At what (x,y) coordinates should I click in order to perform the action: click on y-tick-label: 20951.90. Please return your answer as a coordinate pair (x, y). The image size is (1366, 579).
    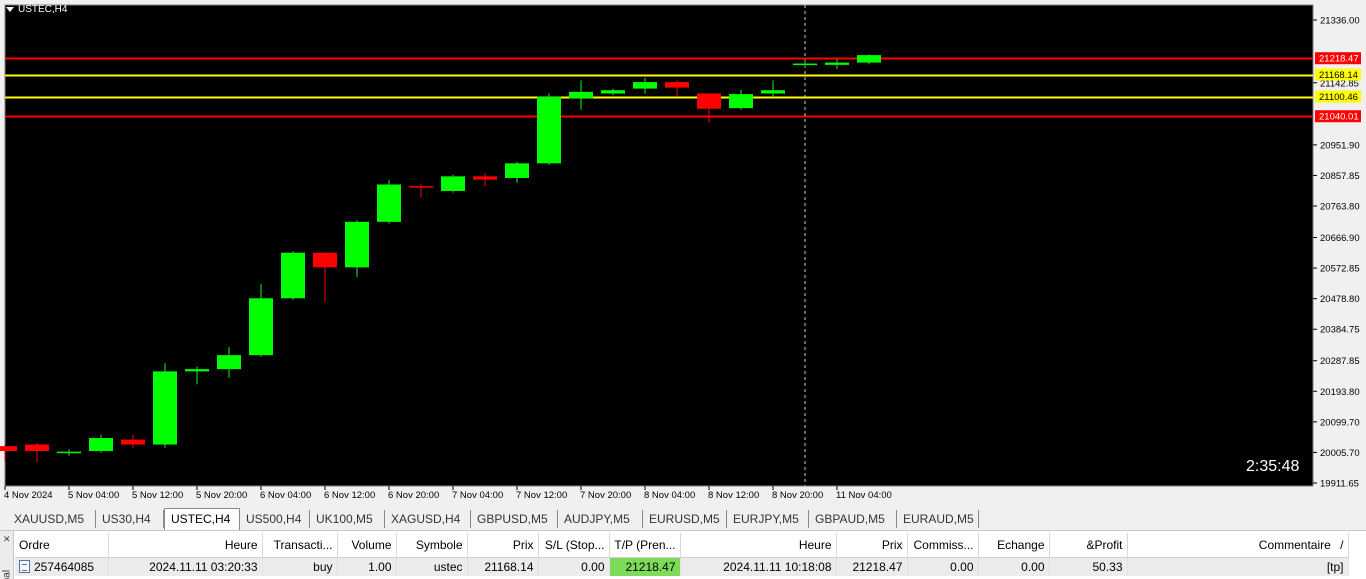
    Looking at the image, I should click on (1340, 145).